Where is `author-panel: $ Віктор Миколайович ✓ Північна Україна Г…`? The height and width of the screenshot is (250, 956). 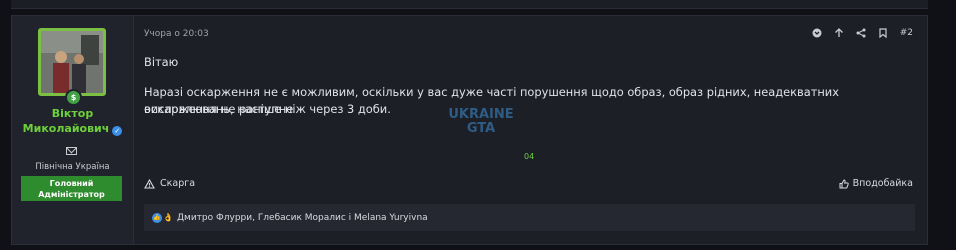
author-panel: $ Віктор Миколайович ✓ Північна Україна Г… is located at coordinates (73, 130).